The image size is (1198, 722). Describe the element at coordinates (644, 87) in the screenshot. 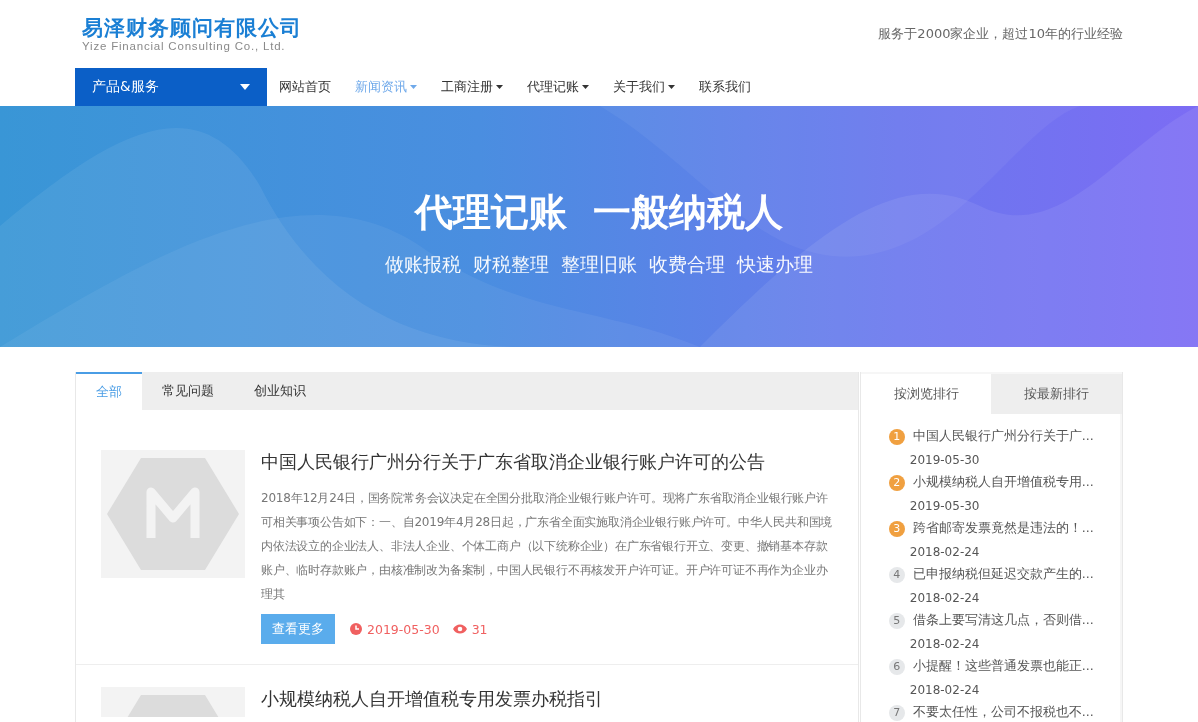

I see `nav-link: 关于我们` at that location.